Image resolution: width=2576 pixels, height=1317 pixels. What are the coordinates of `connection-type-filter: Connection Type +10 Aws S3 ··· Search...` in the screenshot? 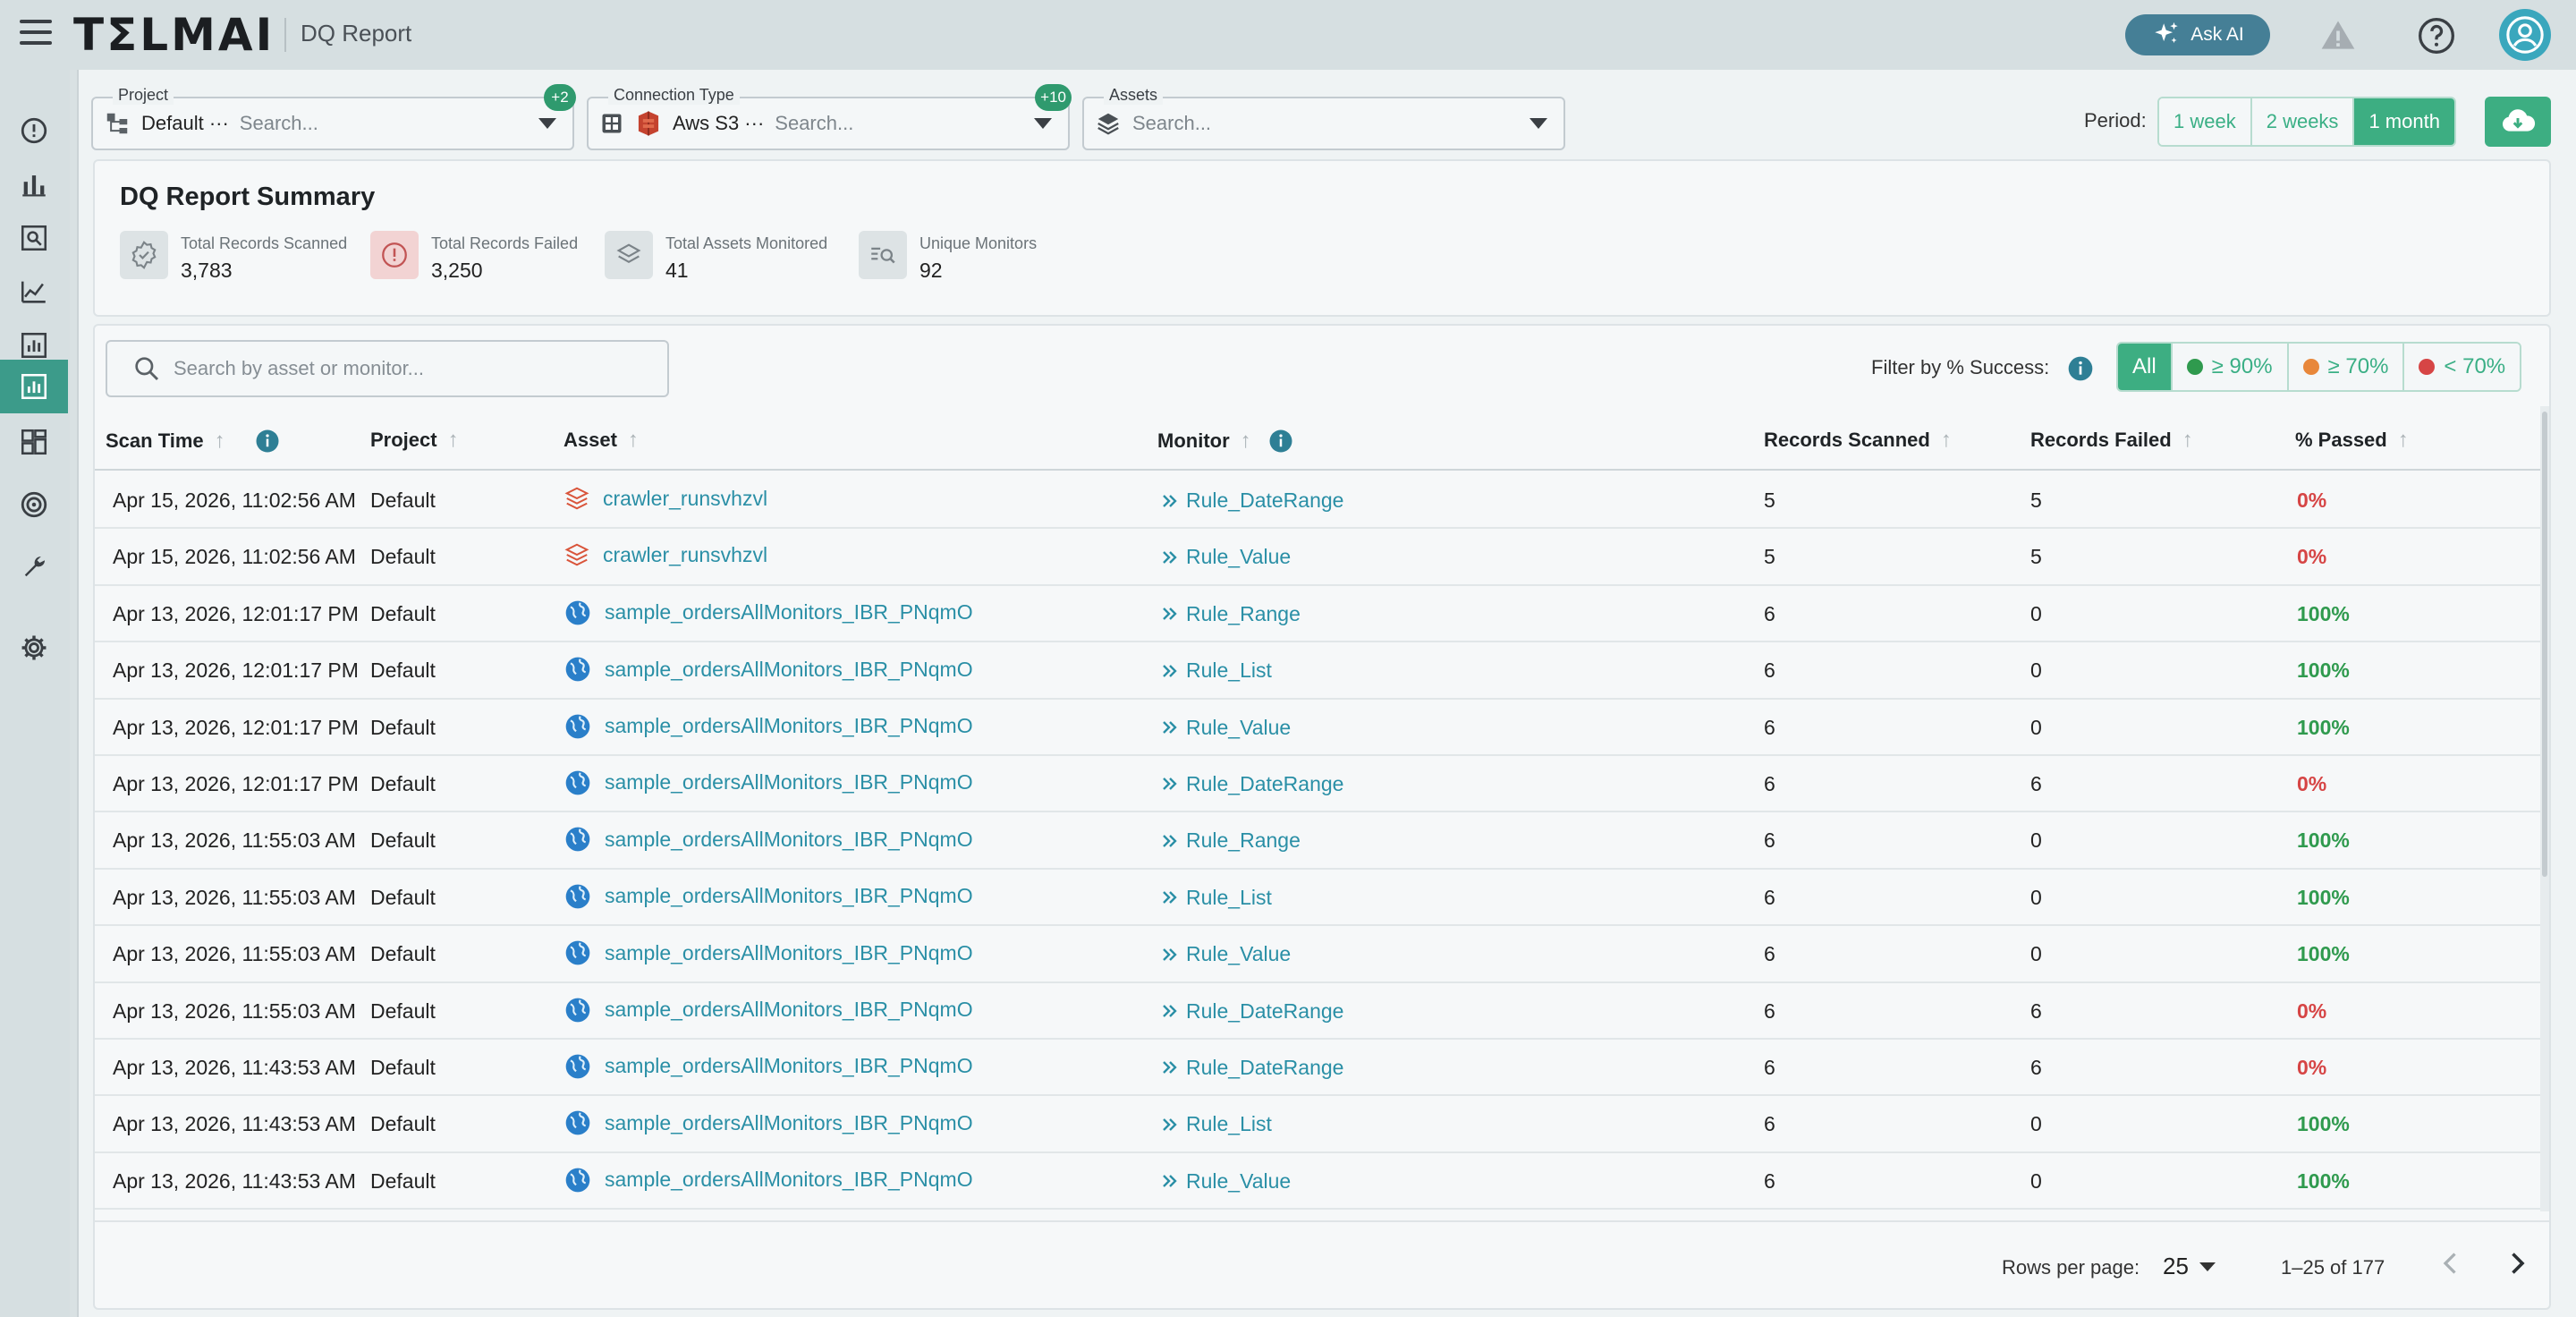 It's located at (829, 117).